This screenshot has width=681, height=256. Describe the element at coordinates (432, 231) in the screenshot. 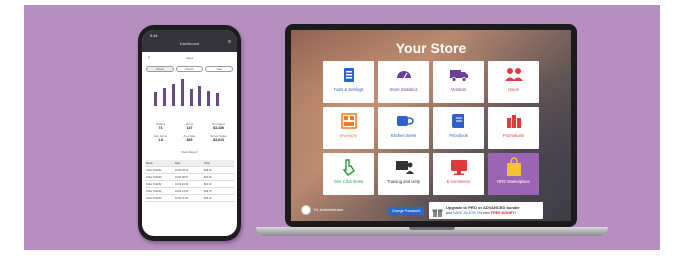

I see `laptop-base` at that location.